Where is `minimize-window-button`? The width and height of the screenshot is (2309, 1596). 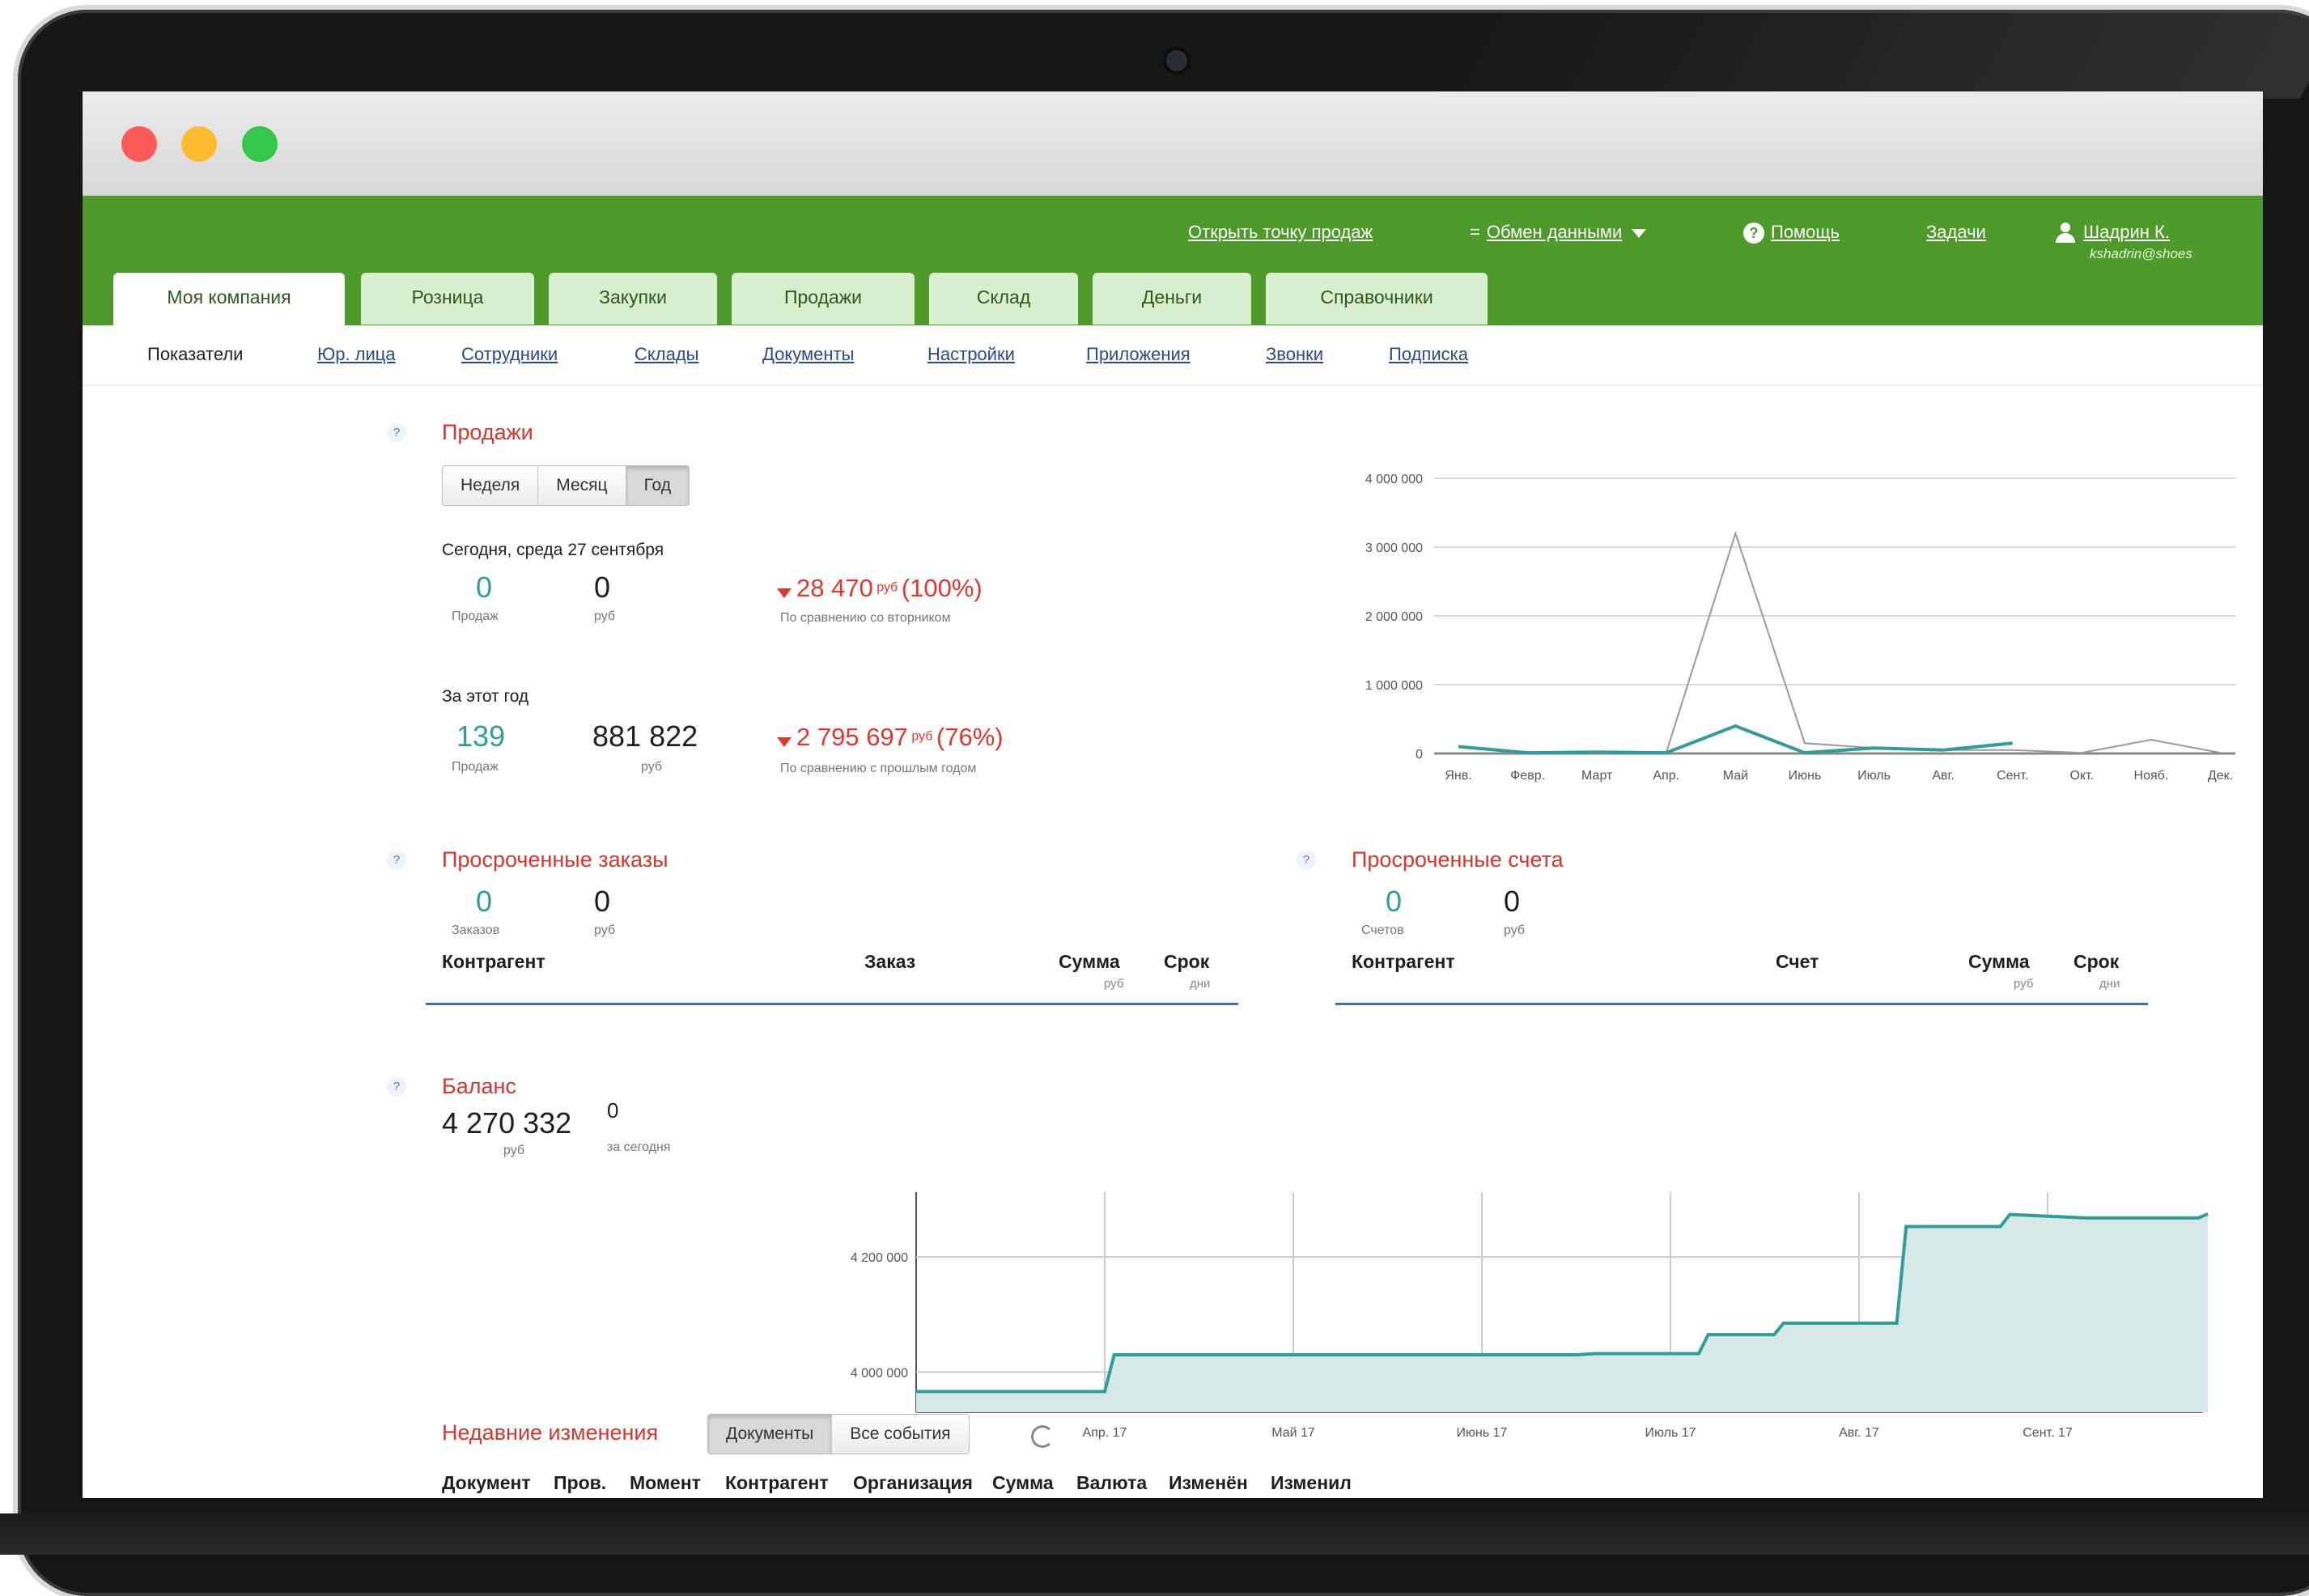
minimize-window-button is located at coordinates (199, 144).